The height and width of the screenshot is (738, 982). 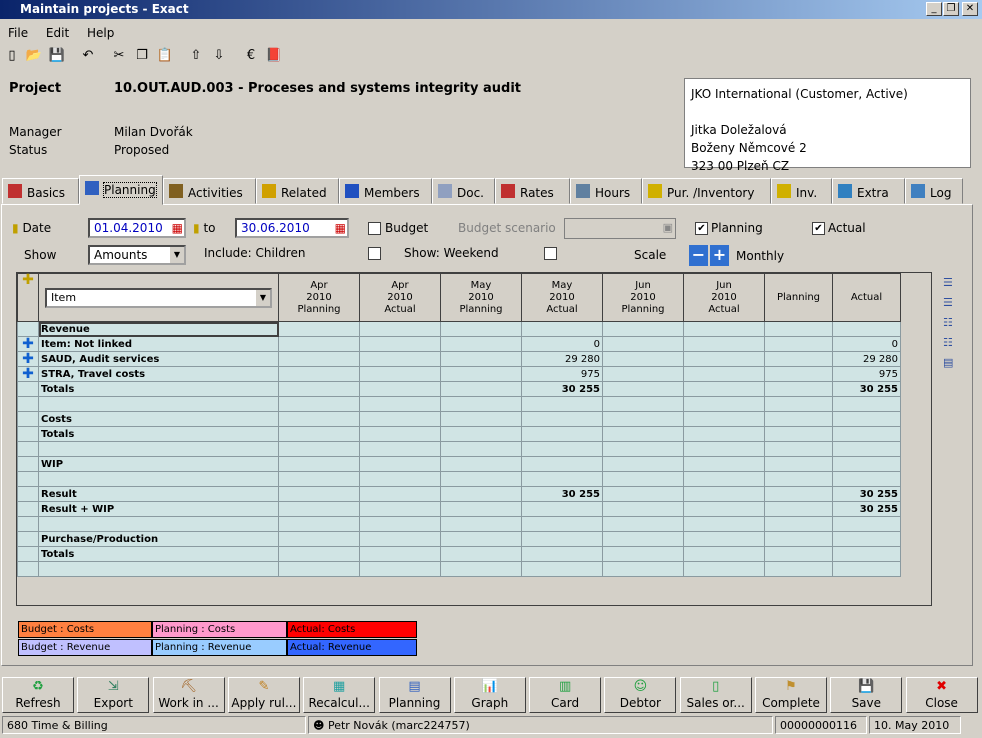 I want to click on calendar-icon: ▦, so click(x=340, y=228).